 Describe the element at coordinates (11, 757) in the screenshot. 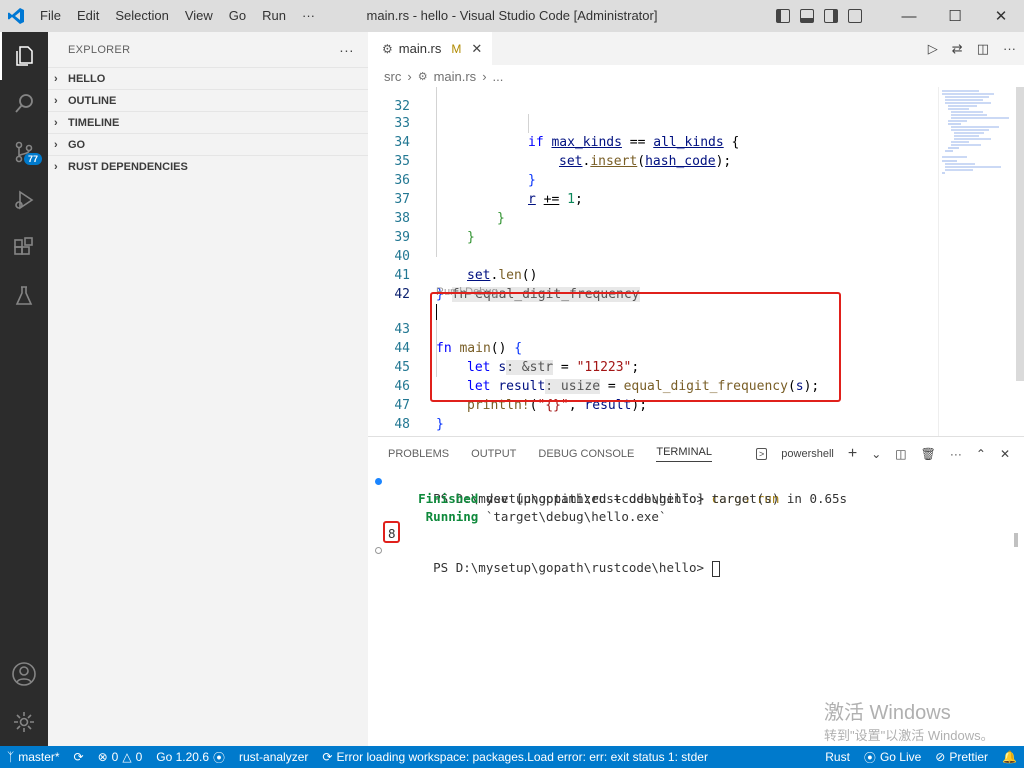

I see `branch-icon: ᛉ` at that location.